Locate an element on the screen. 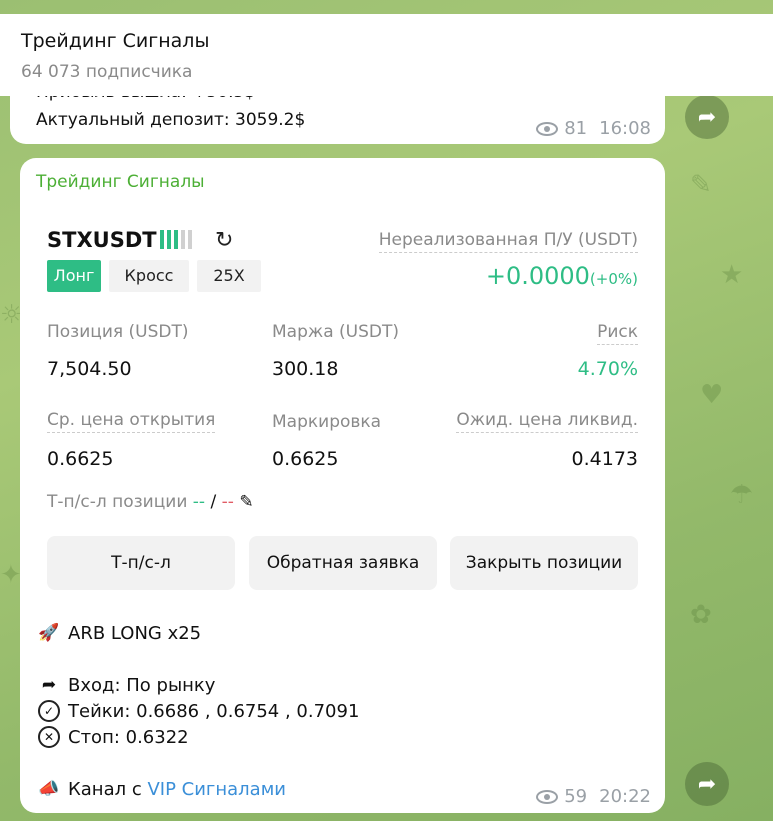 Image resolution: width=773 pixels, height=821 pixels. entry-text: Вход: По рынку is located at coordinates (142, 685).